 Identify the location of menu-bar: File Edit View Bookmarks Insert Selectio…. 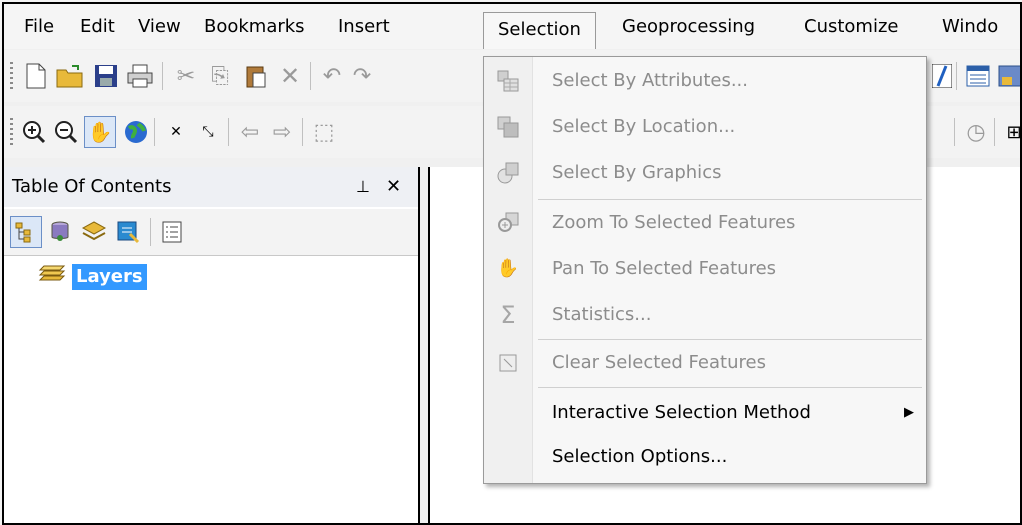
(512, 26).